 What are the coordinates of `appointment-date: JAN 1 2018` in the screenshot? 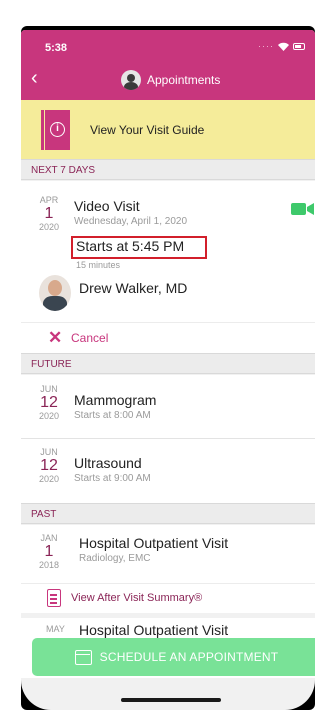 It's located at (49, 551).